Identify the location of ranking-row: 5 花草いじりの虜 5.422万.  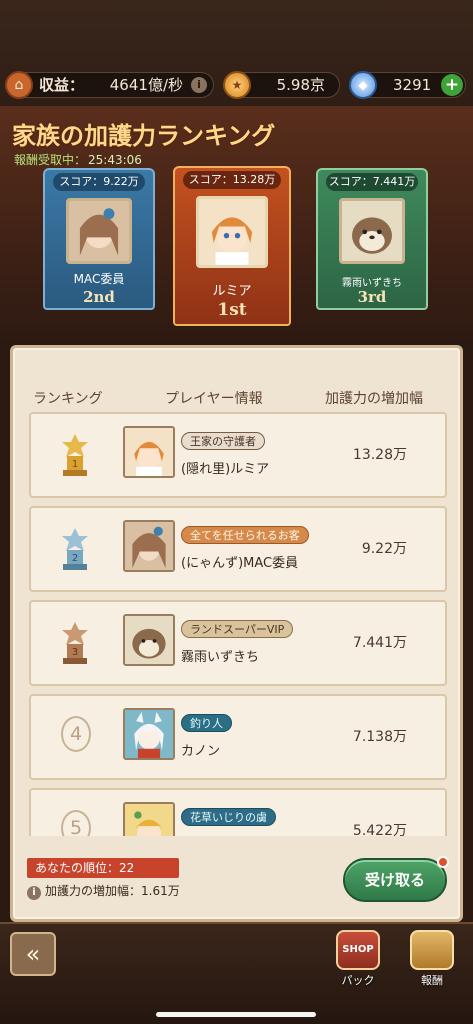
(238, 812).